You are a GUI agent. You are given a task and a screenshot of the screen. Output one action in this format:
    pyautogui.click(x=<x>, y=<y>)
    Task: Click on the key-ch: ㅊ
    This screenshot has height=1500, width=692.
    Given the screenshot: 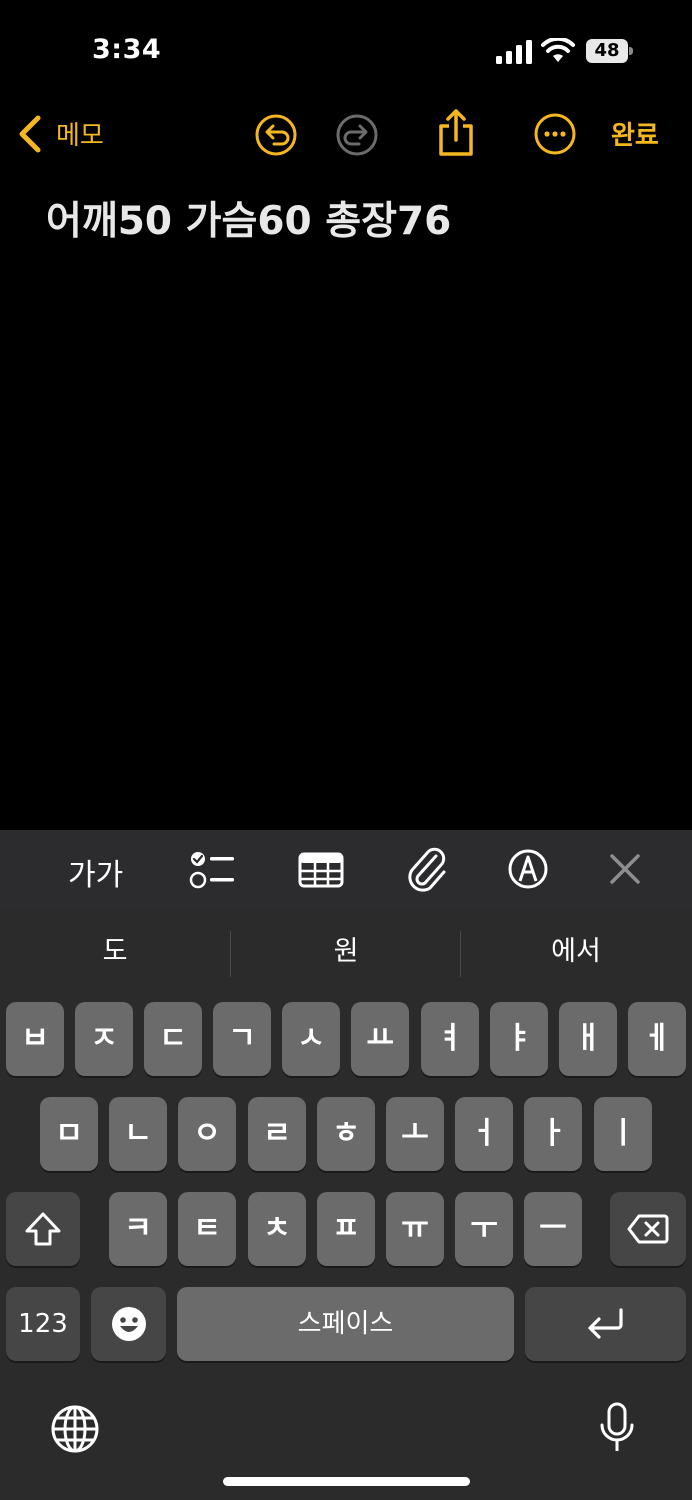 What is the action you would take?
    pyautogui.click(x=277, y=1229)
    